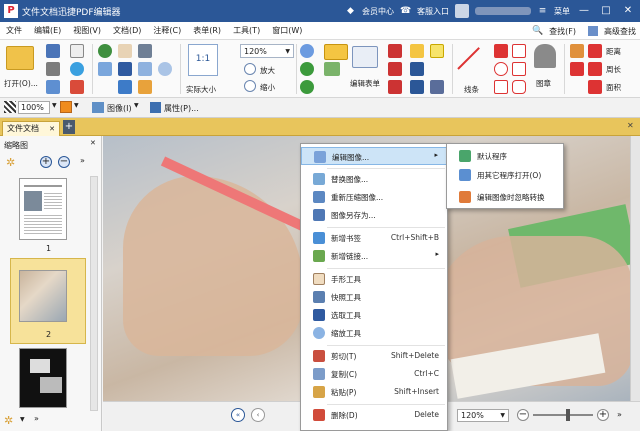 The image size is (640, 431). What do you see at coordinates (505, 175) in the screenshot?
I see `submenu-item-open-with: 用其它程序打开(O)` at bounding box center [505, 175].